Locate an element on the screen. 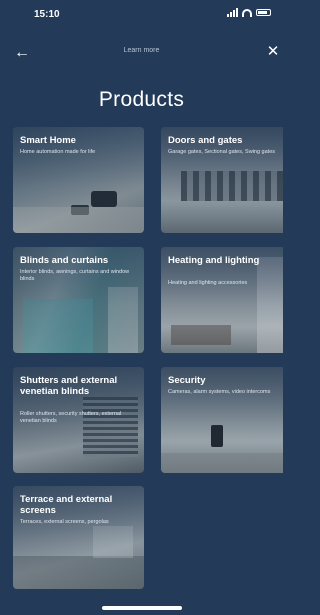 The height and width of the screenshot is (615, 320). card-title: Security is located at coordinates (187, 380).